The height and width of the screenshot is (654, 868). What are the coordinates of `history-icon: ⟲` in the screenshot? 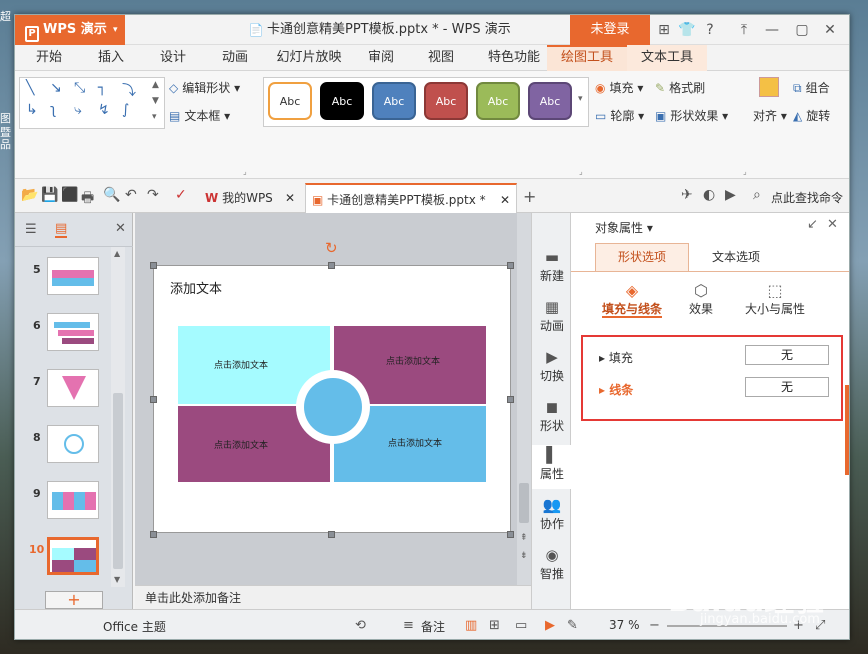 It's located at (360, 625).